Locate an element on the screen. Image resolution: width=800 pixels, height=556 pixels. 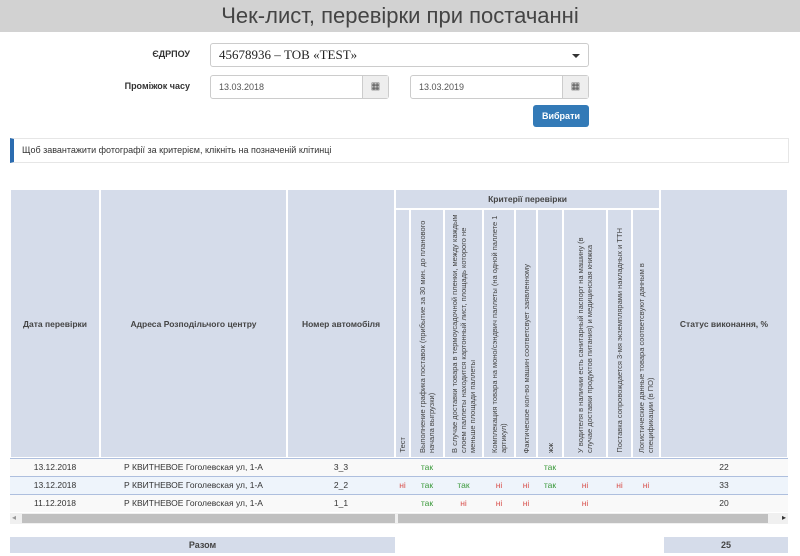
edrpou-label: ЄДРПОУ is located at coordinates (171, 54).